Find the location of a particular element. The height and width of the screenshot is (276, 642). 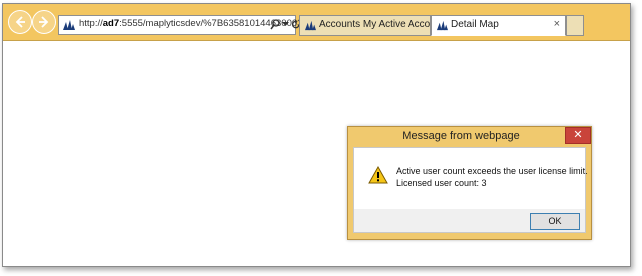

forward-button is located at coordinates (44, 22).